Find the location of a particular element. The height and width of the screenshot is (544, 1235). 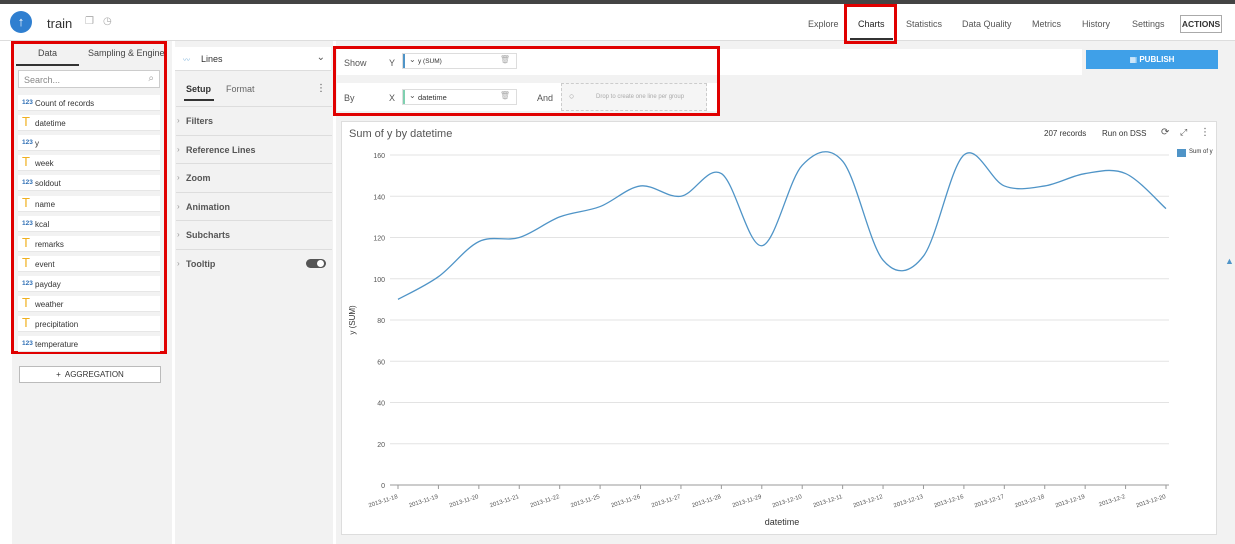

tab-format: Format is located at coordinates (240, 89).